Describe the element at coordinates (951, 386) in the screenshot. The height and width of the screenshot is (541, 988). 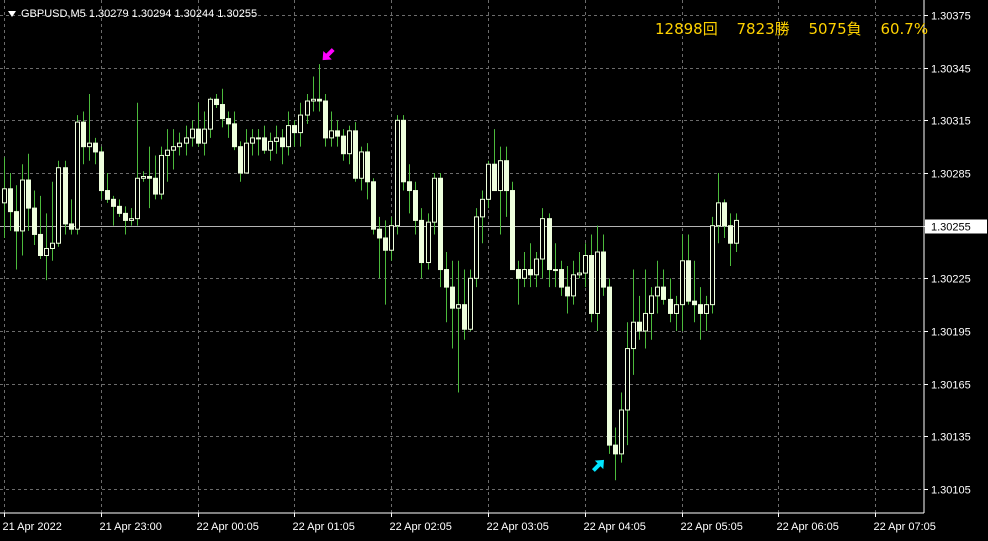
I see `price-tick-label: 1.30165` at that location.